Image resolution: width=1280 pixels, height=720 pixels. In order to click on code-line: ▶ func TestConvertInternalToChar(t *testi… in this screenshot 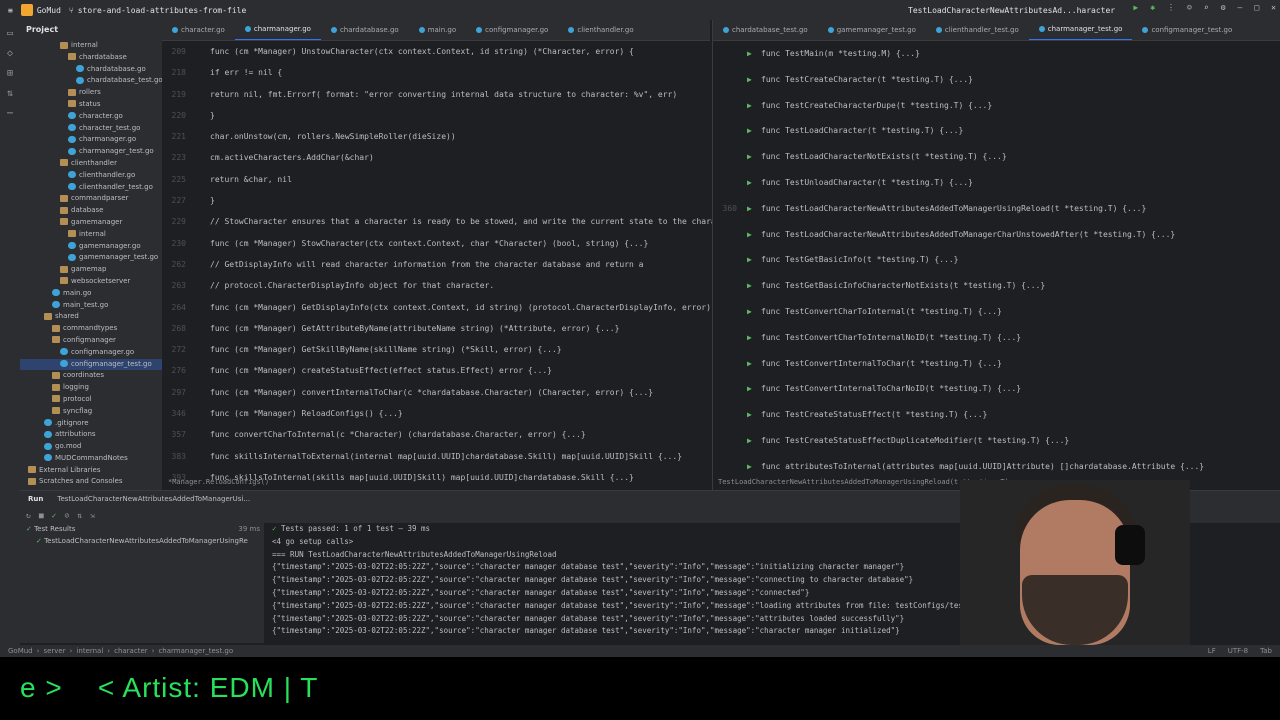, I will do `click(996, 364)`.